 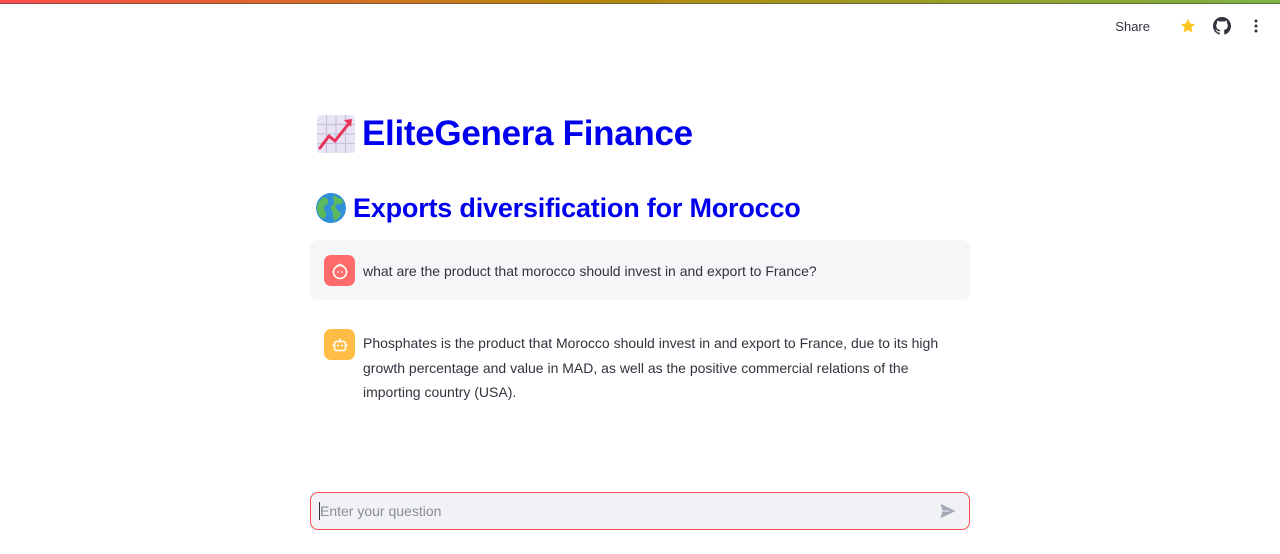 I want to click on robot-icon, so click(x=339, y=344).